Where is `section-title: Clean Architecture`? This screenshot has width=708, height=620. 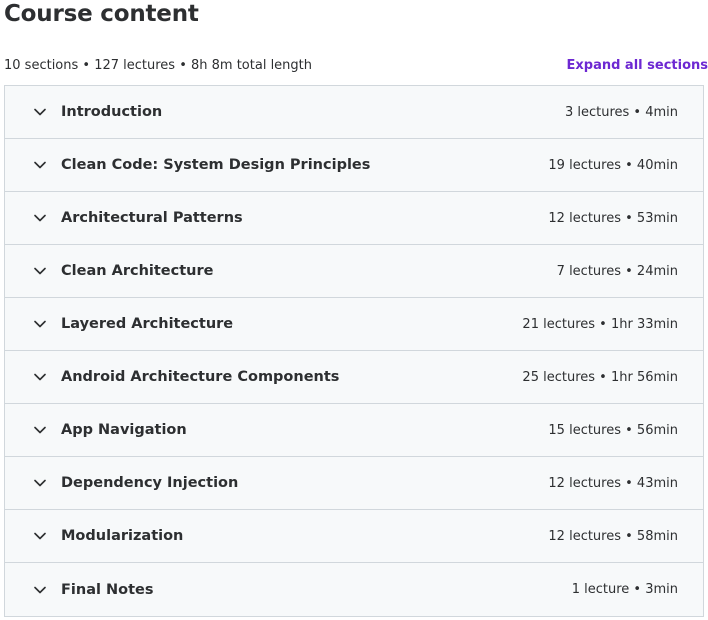
section-title: Clean Architecture is located at coordinates (137, 271).